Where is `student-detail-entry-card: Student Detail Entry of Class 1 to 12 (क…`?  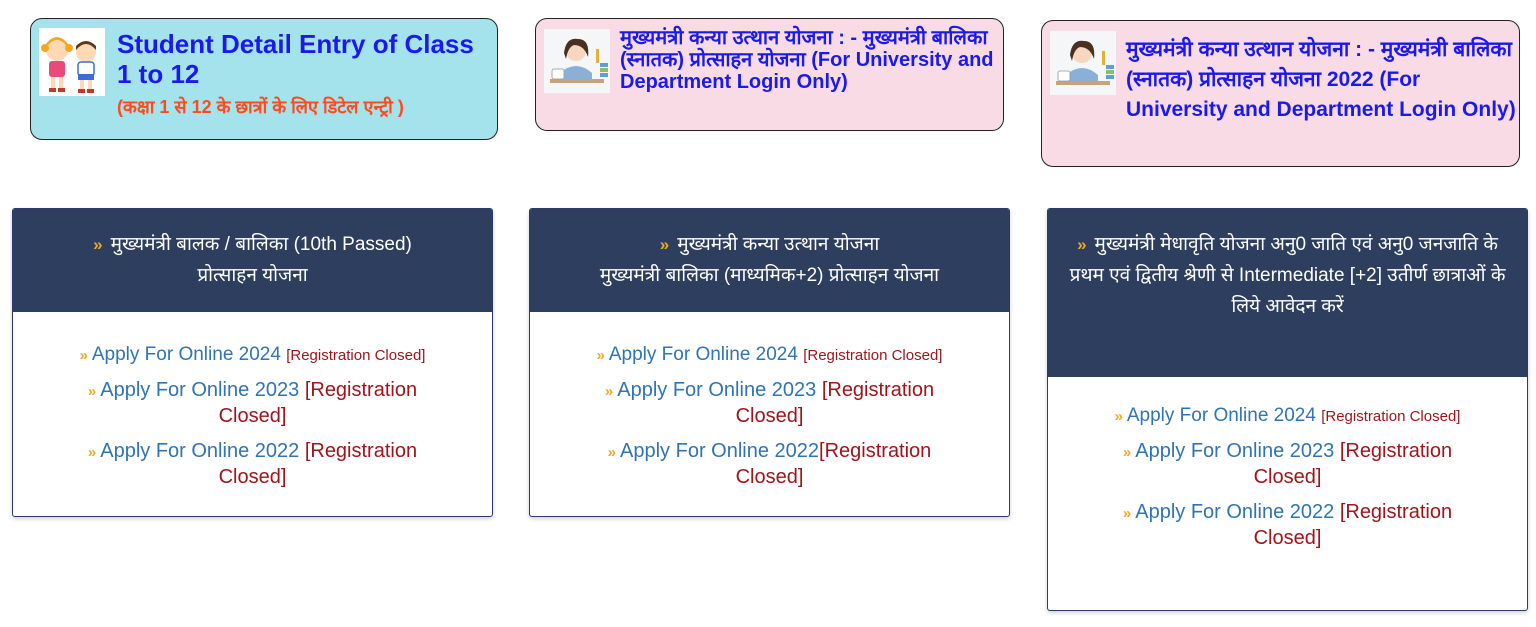 student-detail-entry-card: Student Detail Entry of Class 1 to 12 (क… is located at coordinates (264, 79).